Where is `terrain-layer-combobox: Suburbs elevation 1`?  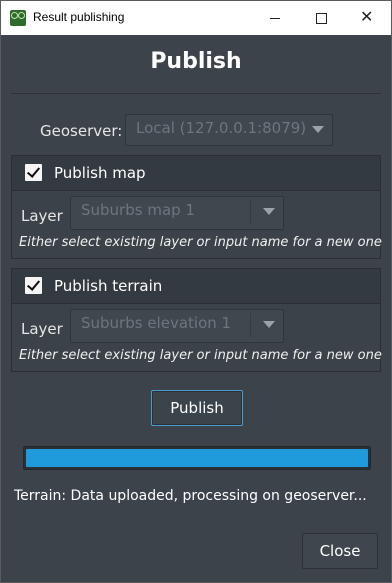 terrain-layer-combobox: Suburbs elevation 1 is located at coordinates (177, 326).